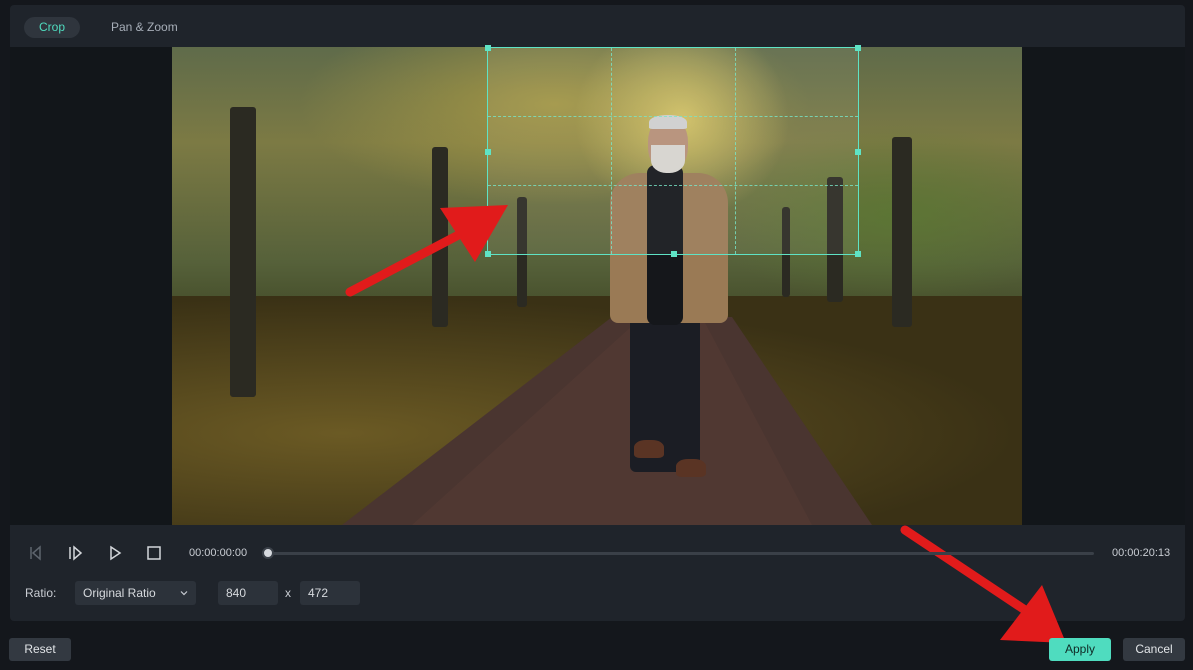  I want to click on total-time: 00:00:20:13, so click(1141, 553).